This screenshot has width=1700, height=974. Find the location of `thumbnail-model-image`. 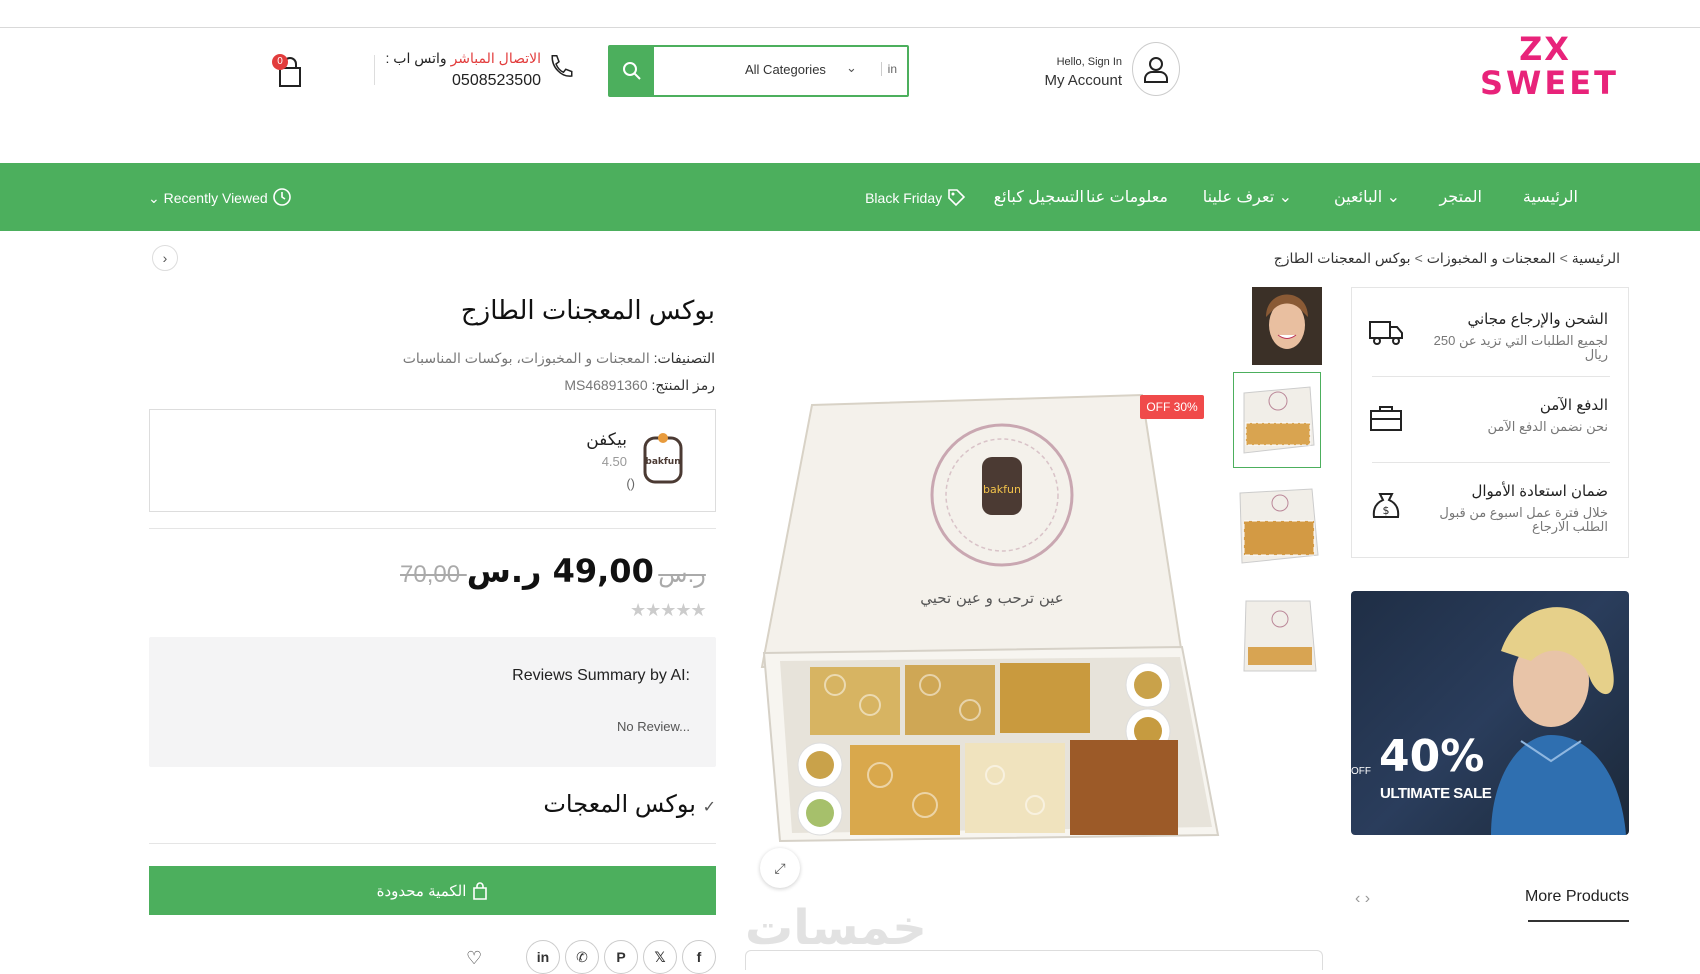

thumbnail-model-image is located at coordinates (1287, 326).